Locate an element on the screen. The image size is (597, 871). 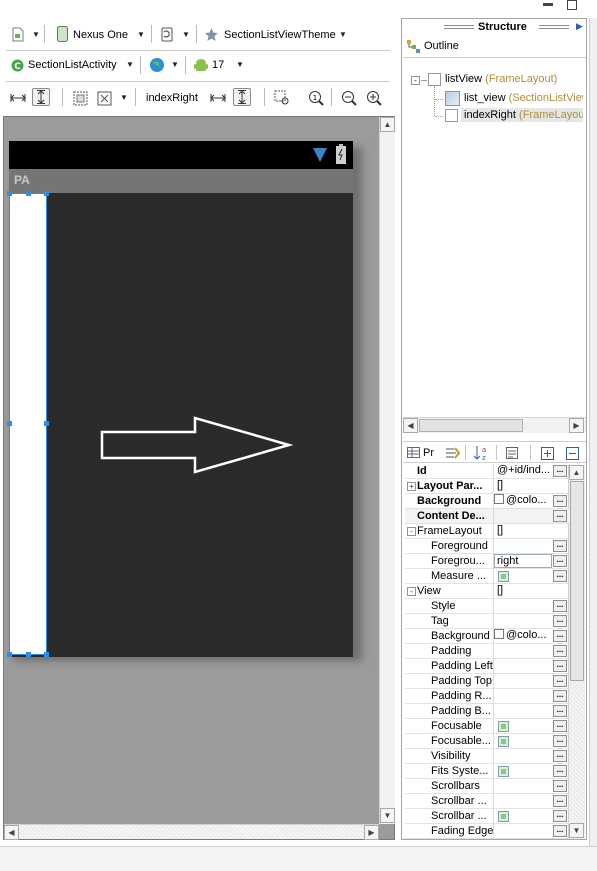
activity-selector: SectionListActivity is located at coordinates (72, 65).